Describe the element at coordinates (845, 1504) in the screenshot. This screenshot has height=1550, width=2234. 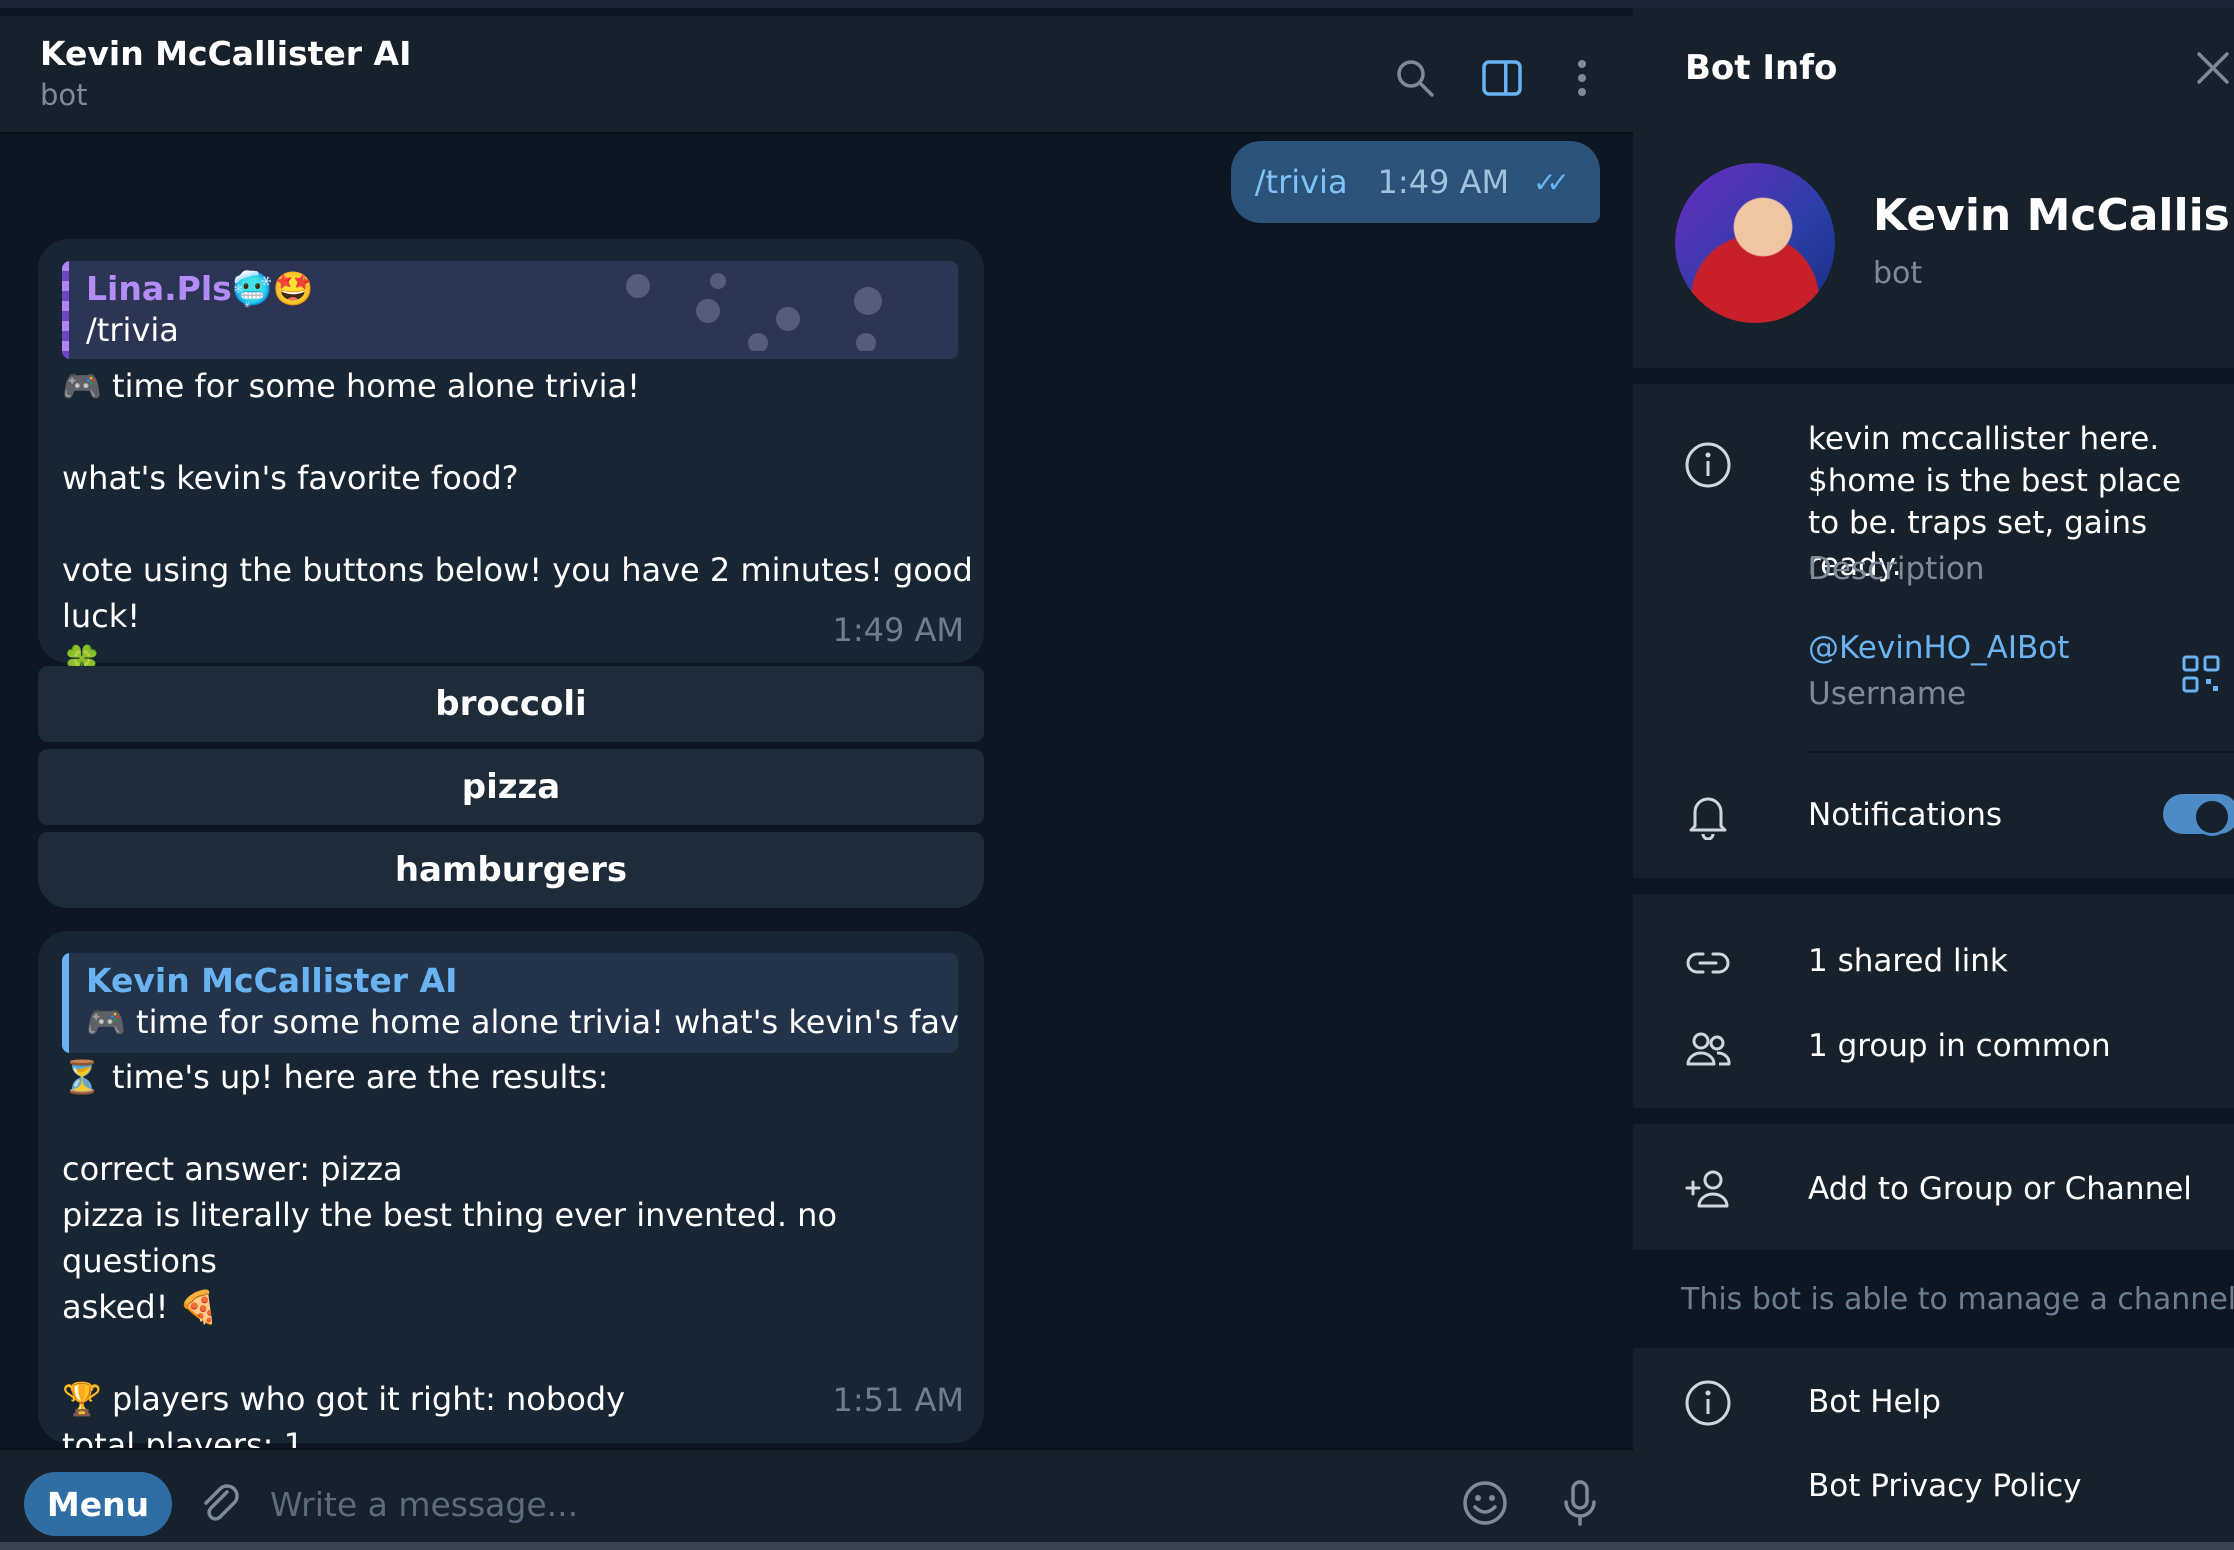
I see `message-input` at that location.